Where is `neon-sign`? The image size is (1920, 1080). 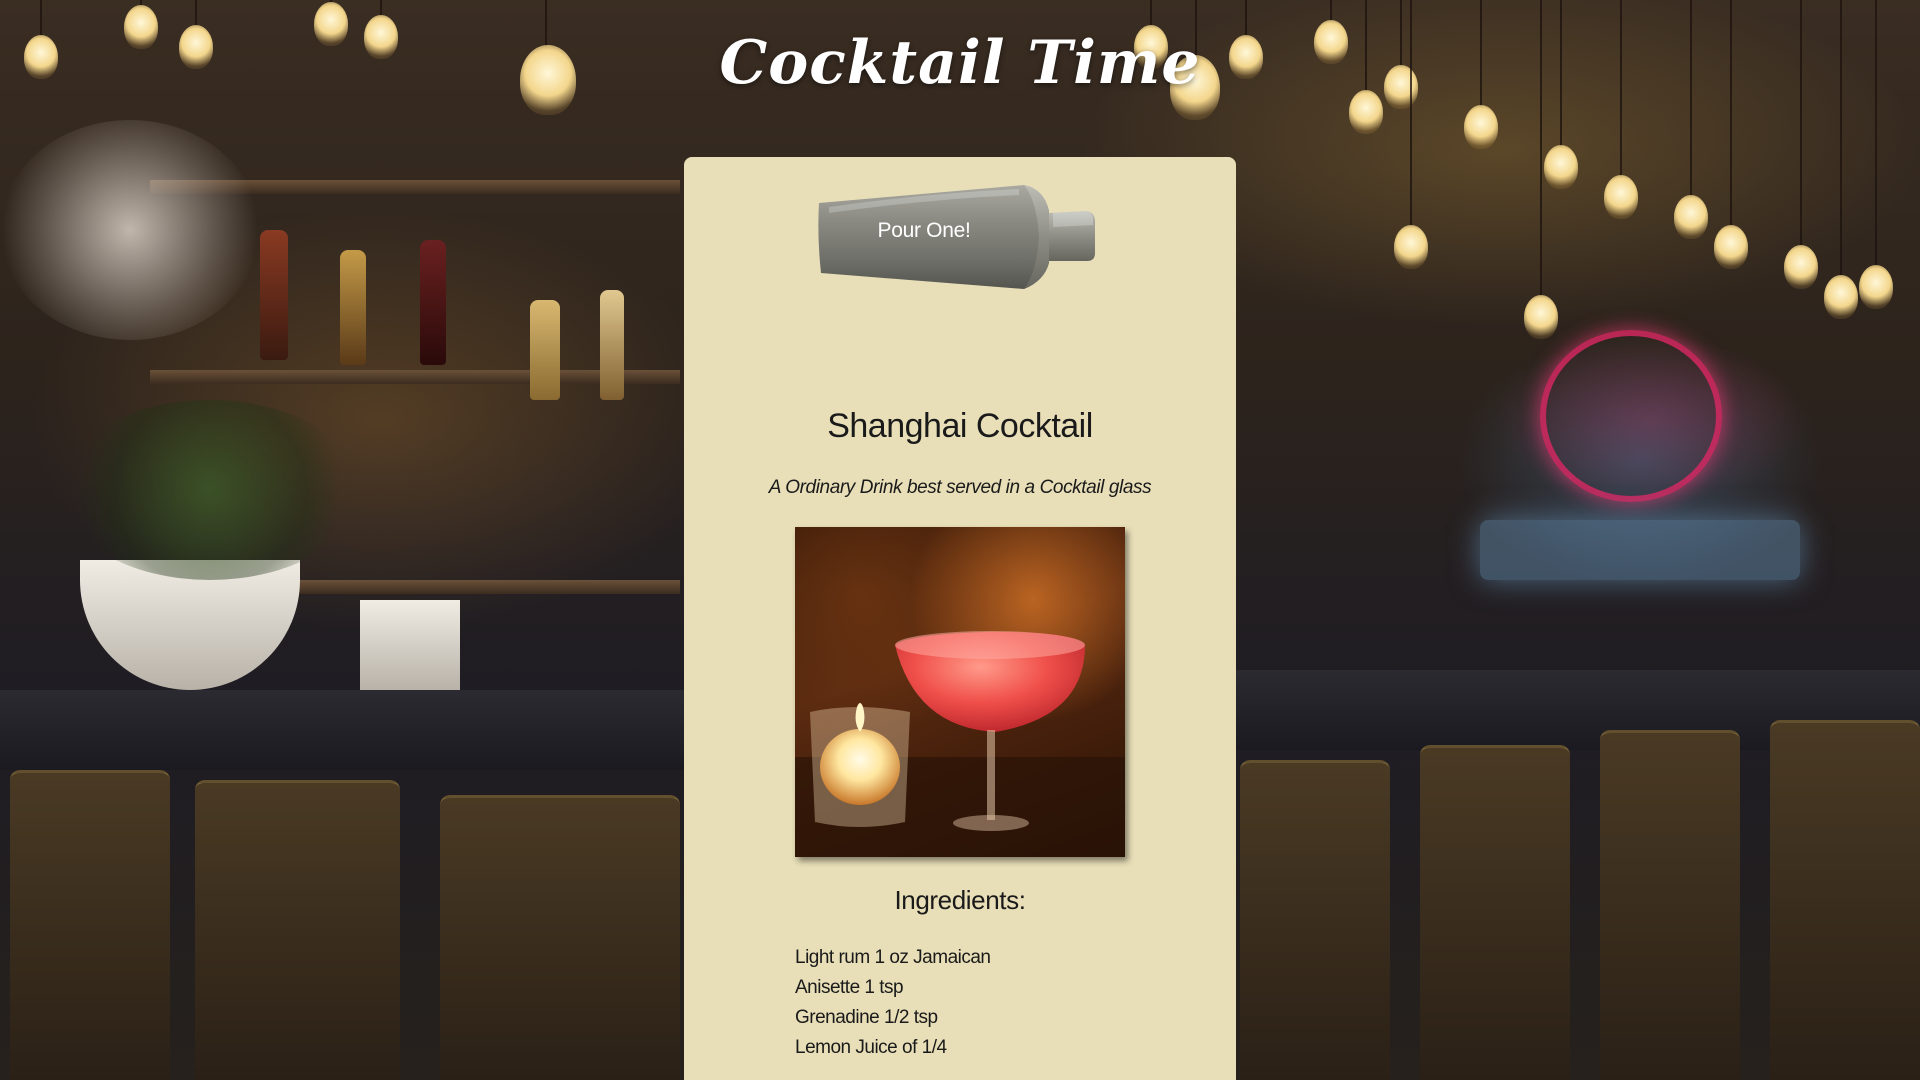 neon-sign is located at coordinates (1631, 416).